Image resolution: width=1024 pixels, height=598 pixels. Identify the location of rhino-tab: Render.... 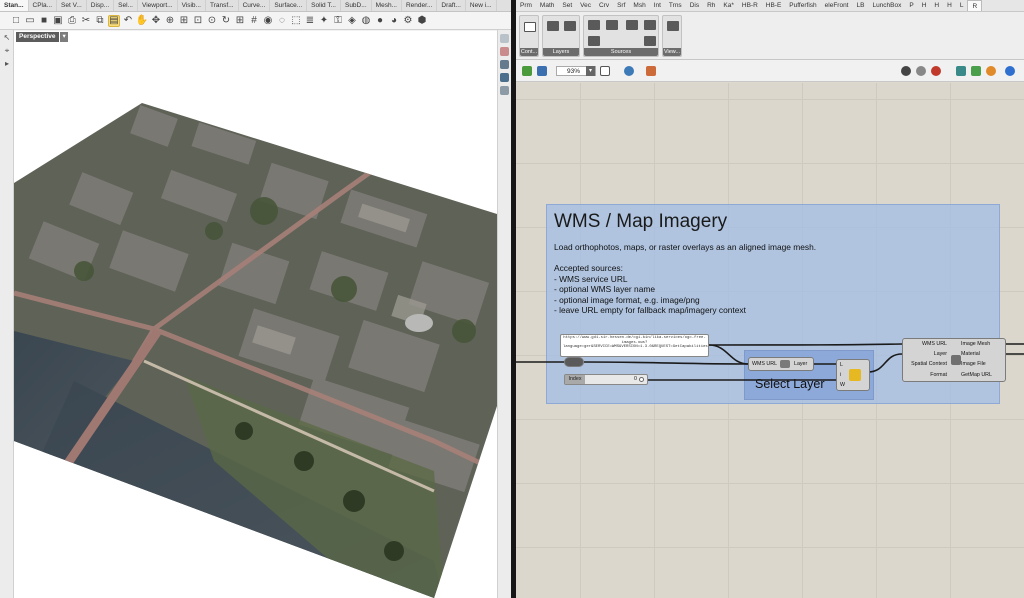
(420, 5).